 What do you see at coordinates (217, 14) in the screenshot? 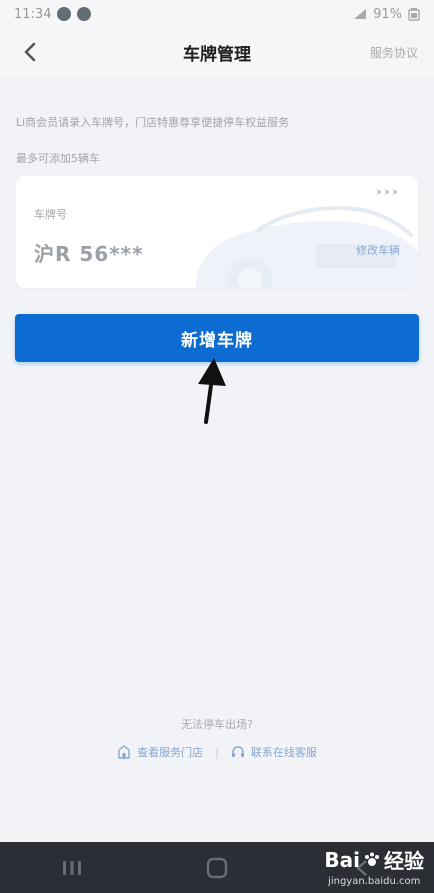
I see `status-bar: 11:34 91%` at bounding box center [217, 14].